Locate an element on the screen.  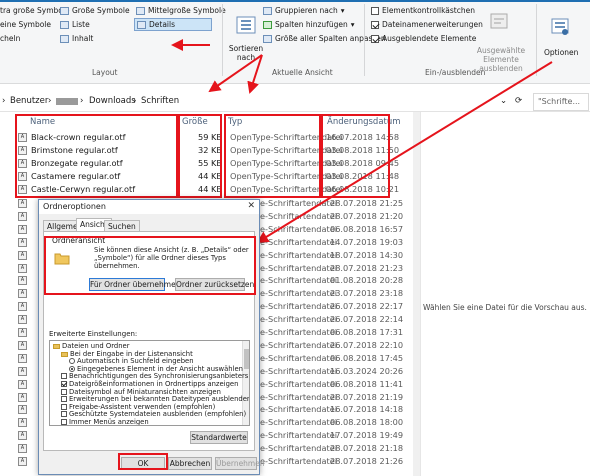
file-date: 06.08.2018 16:57 is located at coordinates (367, 228).